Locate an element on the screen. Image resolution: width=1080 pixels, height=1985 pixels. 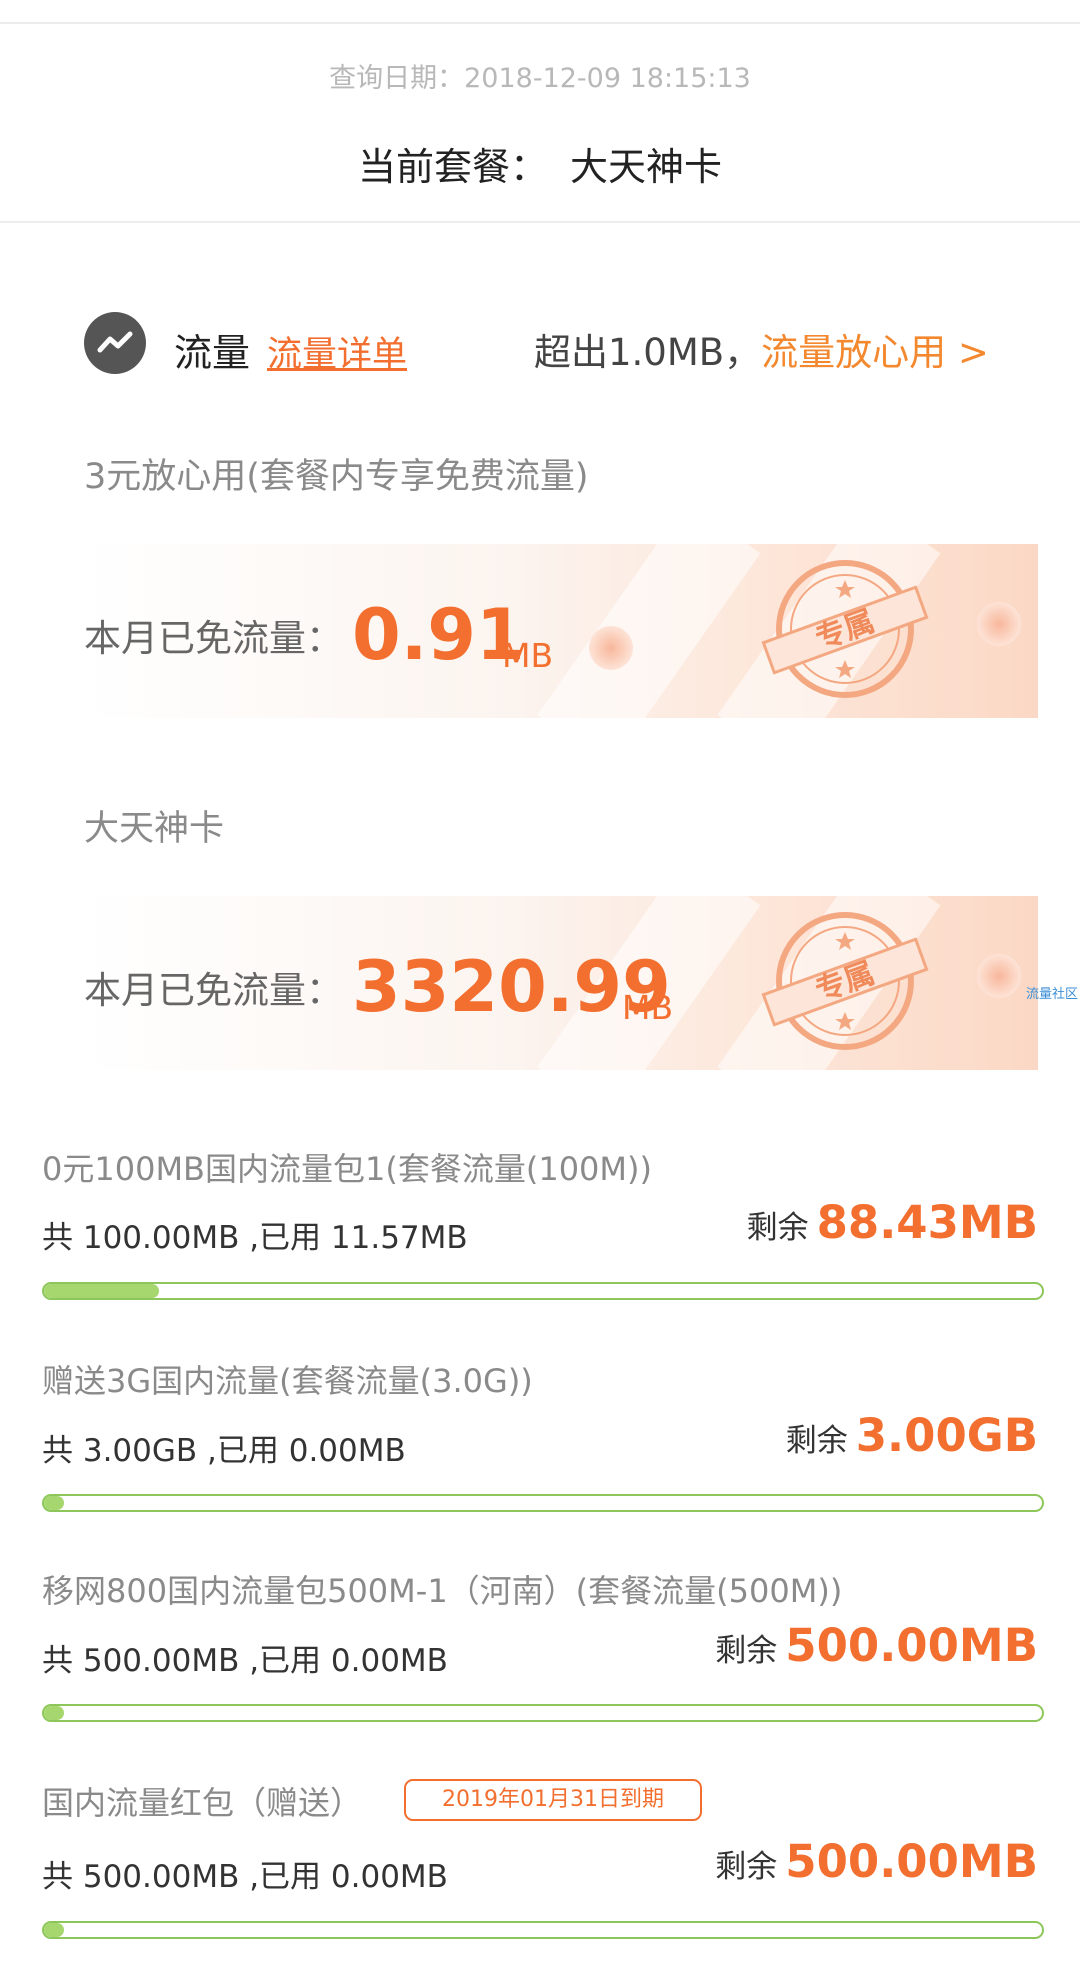
flow-title: 流量 is located at coordinates (212, 353).